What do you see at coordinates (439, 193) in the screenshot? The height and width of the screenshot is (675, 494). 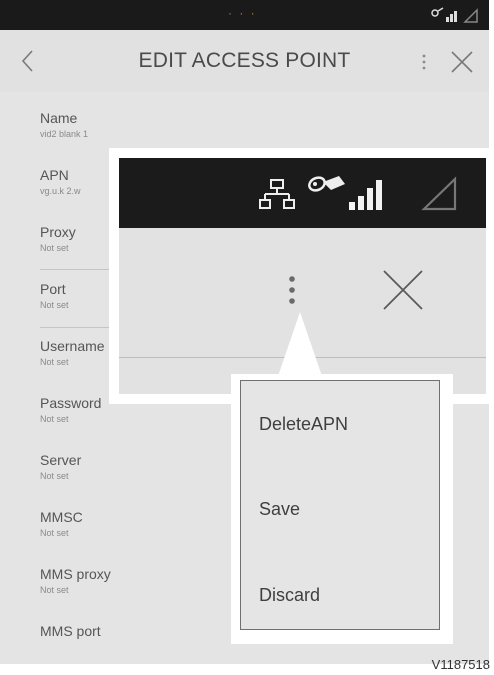 I see `no-signal-icon` at bounding box center [439, 193].